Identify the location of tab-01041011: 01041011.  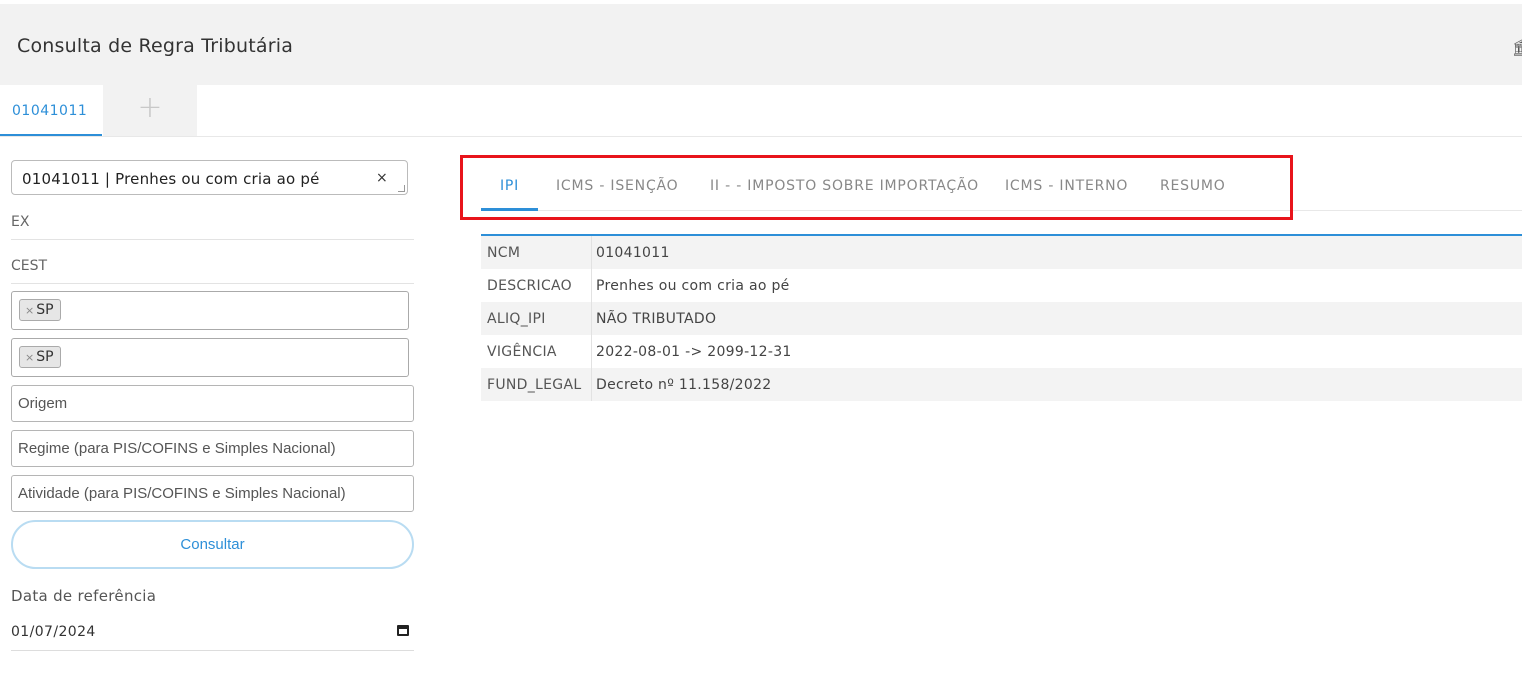
(51, 110).